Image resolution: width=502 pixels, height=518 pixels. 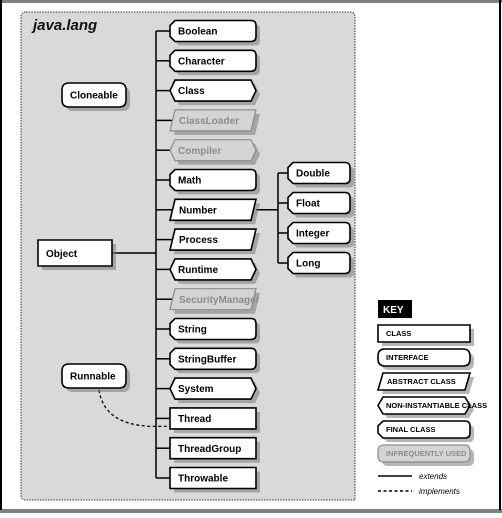 What do you see at coordinates (398, 333) in the screenshot?
I see `node-label: CLASS` at bounding box center [398, 333].